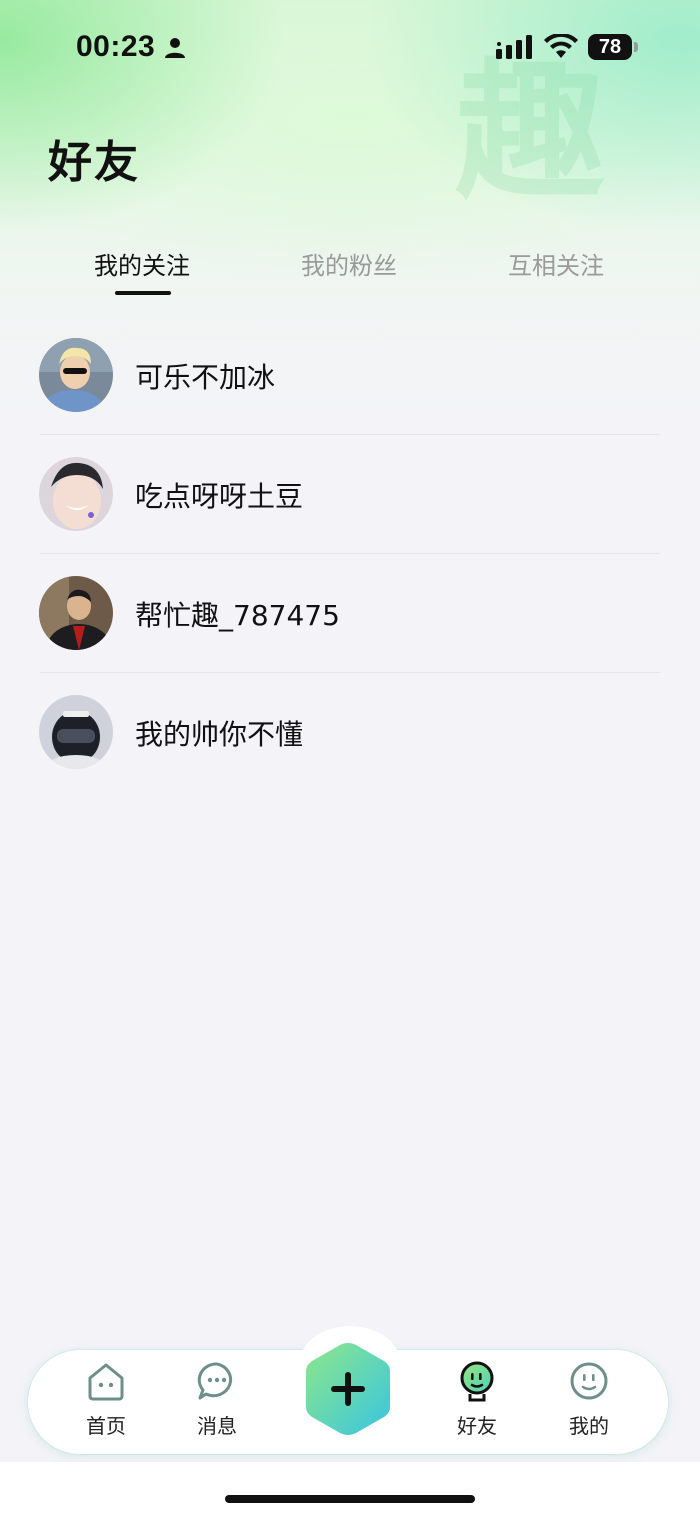  I want to click on status-bar: 00:23 78, so click(350, 48).